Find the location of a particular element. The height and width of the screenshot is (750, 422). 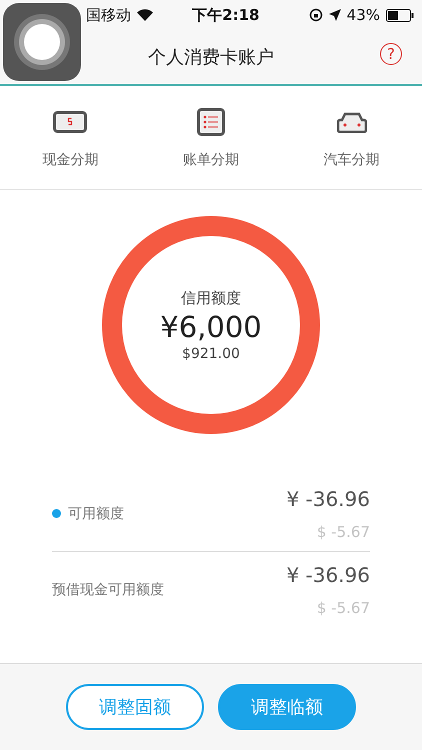

balance-label: 可用额度 is located at coordinates (96, 513).